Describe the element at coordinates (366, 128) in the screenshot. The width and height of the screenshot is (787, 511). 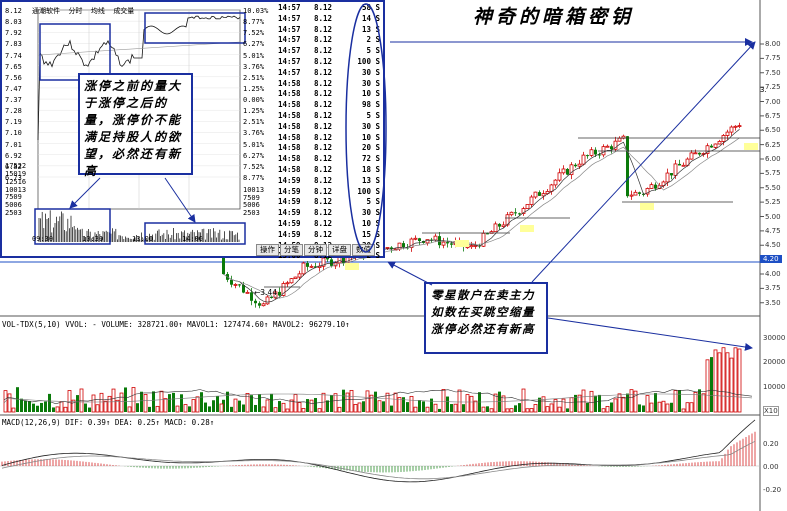
I see `highlight-oval` at that location.